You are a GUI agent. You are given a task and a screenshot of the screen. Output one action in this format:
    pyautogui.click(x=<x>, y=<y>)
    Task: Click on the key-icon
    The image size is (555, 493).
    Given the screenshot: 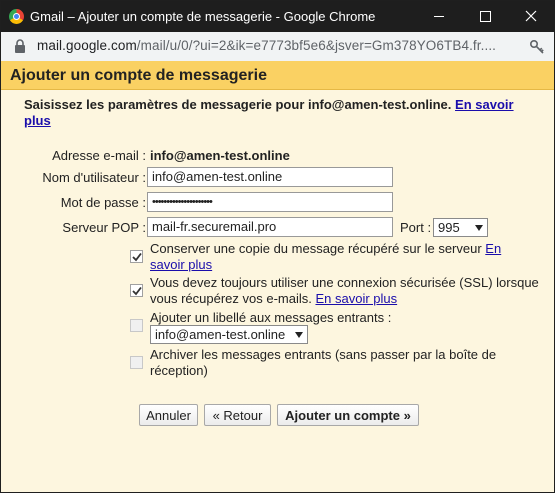 What is the action you would take?
    pyautogui.click(x=537, y=47)
    